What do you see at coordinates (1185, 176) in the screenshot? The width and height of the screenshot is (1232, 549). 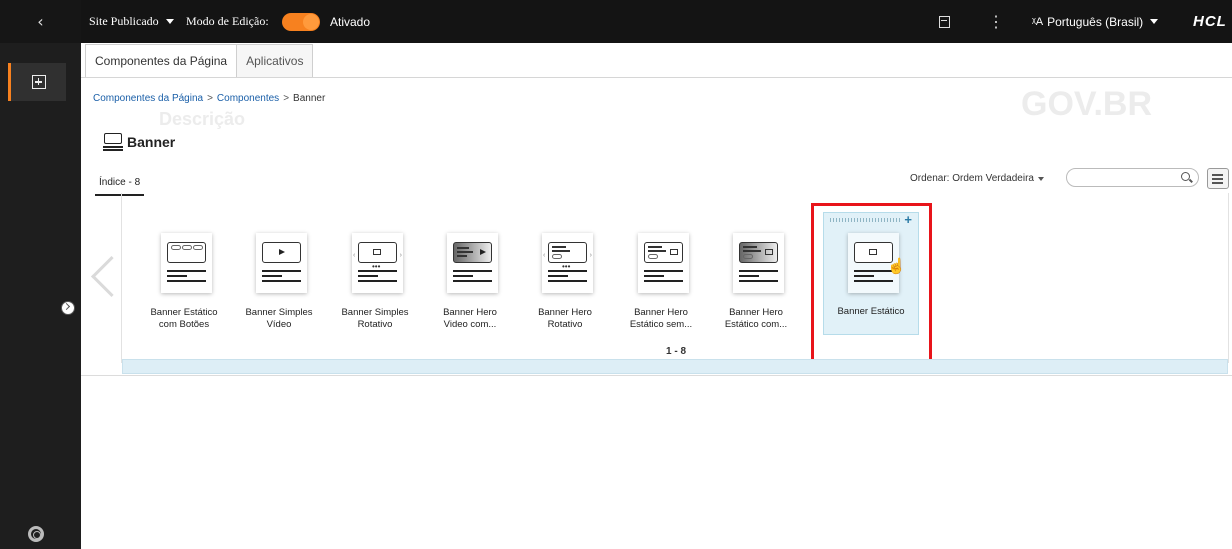 I see `search-icon` at bounding box center [1185, 176].